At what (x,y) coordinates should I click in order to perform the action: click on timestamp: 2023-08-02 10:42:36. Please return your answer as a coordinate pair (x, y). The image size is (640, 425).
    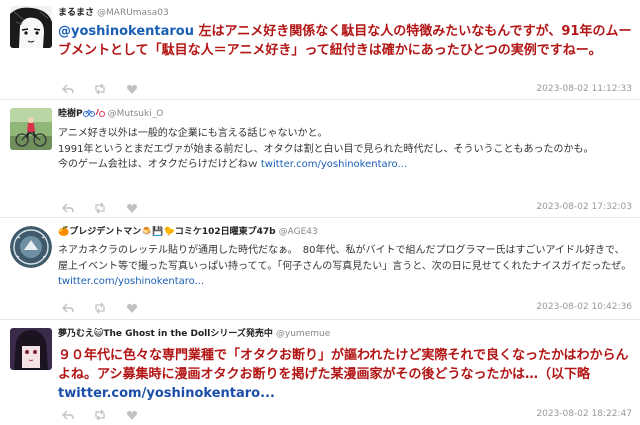
    Looking at the image, I should click on (584, 307).